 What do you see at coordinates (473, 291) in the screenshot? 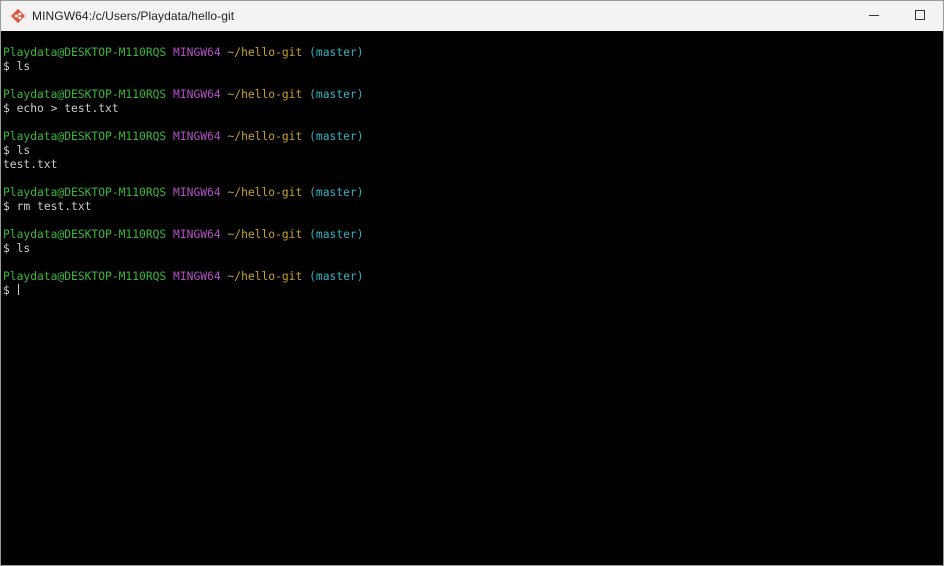
I see `command-line: $` at bounding box center [473, 291].